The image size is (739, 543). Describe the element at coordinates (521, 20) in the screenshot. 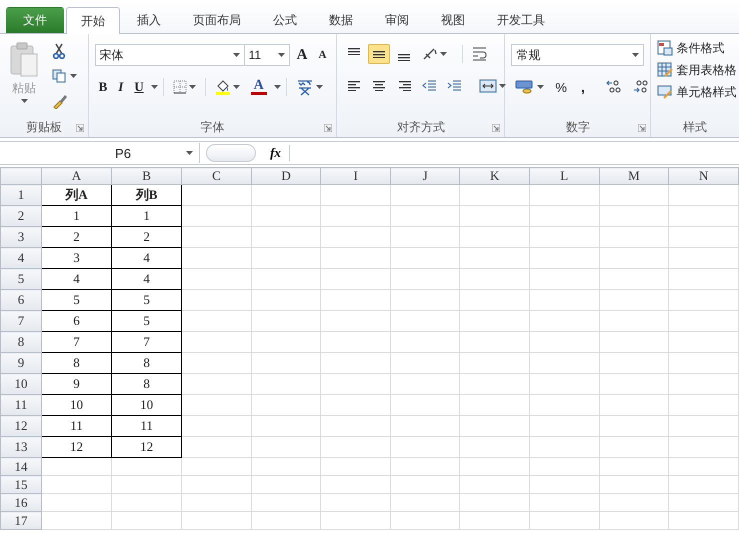

I see `ribbon-tab: 开发工具` at that location.